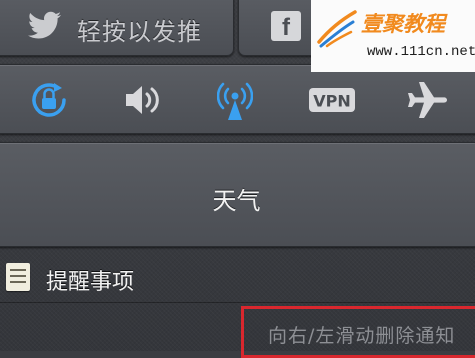 The height and width of the screenshot is (358, 475). I want to click on antenna-icon, so click(235, 100).